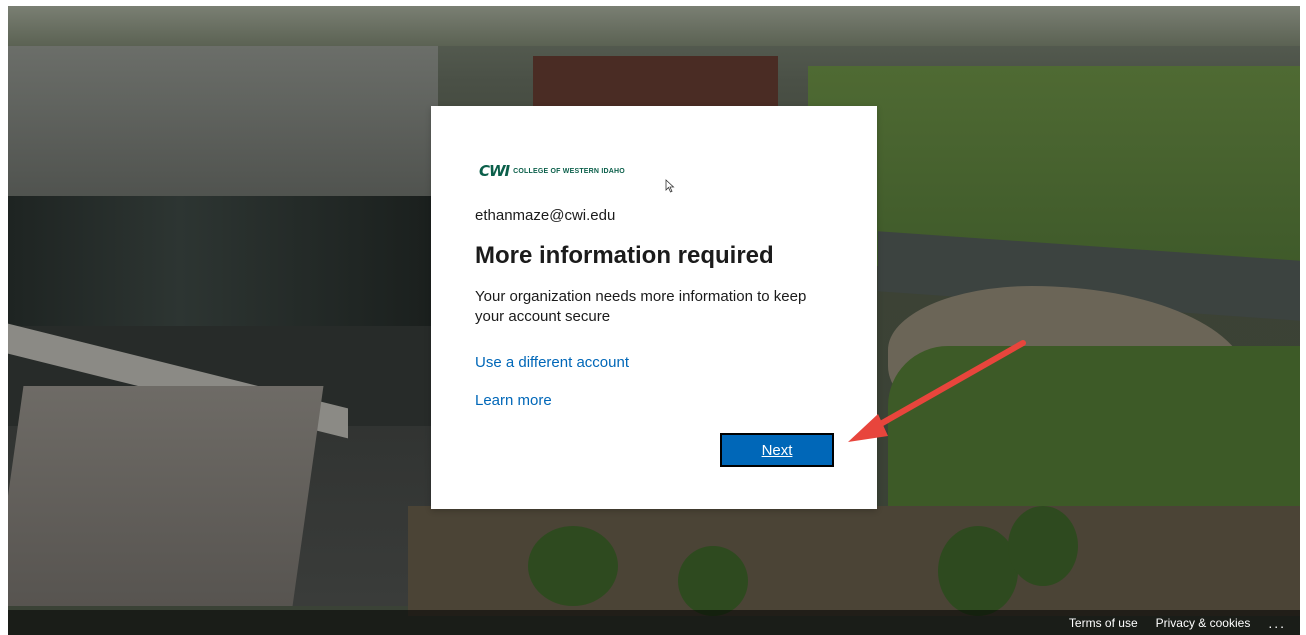 This screenshot has height=635, width=1306. I want to click on dialog-title: More information required, so click(624, 255).